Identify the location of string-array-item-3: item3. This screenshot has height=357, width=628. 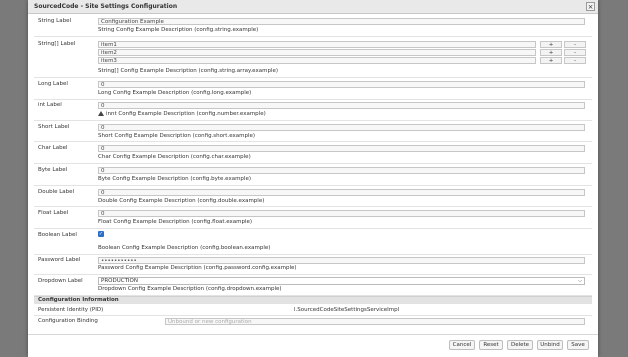
(317, 60).